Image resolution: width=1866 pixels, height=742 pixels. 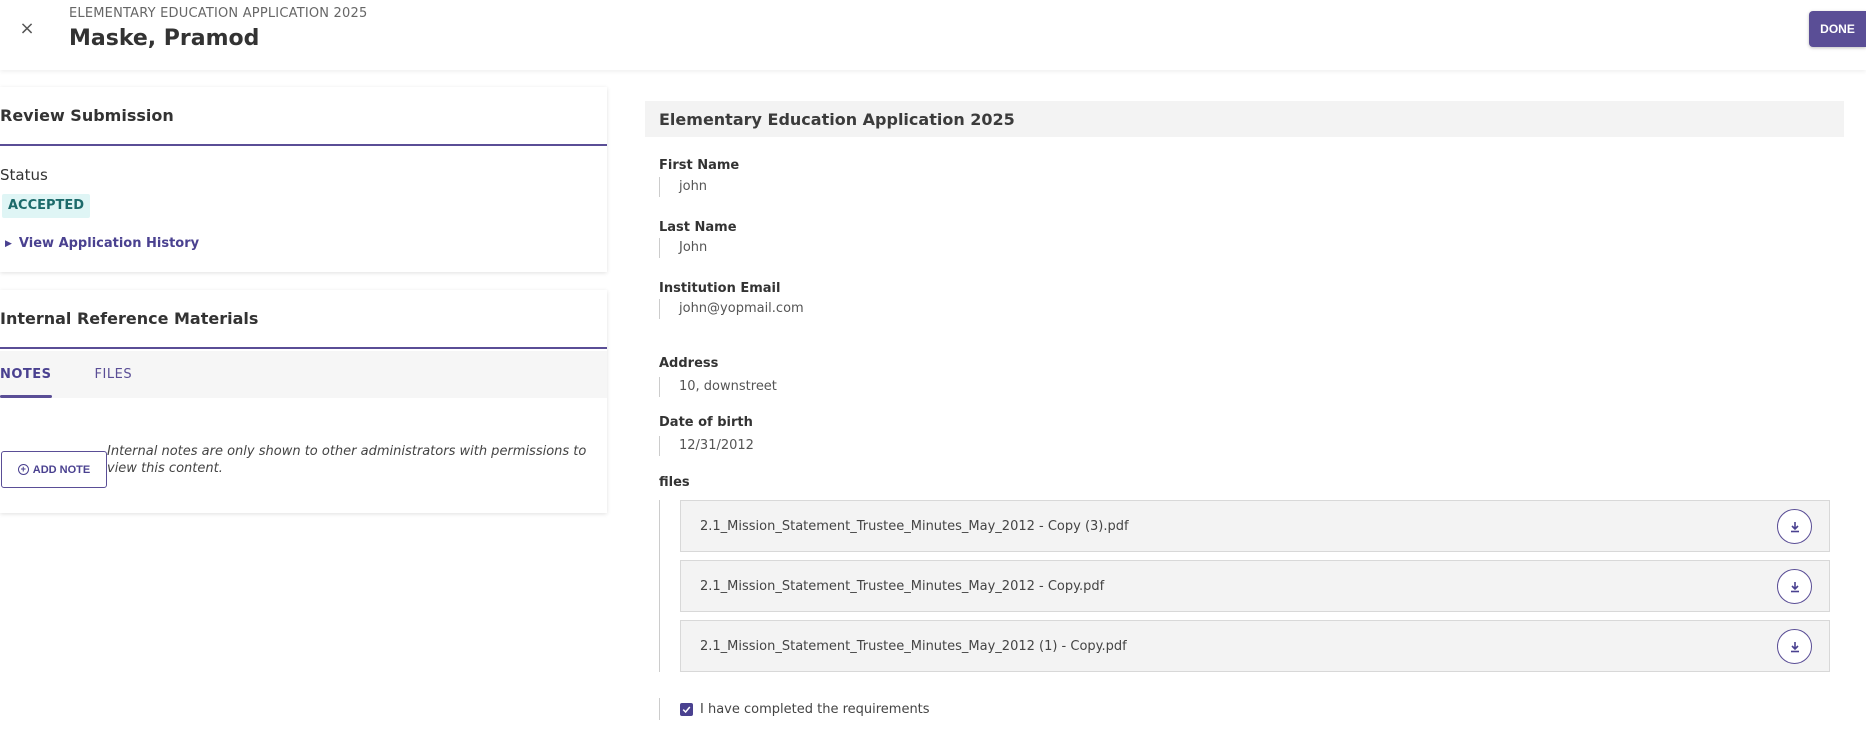 What do you see at coordinates (674, 482) in the screenshot?
I see `field-label-files: files` at bounding box center [674, 482].